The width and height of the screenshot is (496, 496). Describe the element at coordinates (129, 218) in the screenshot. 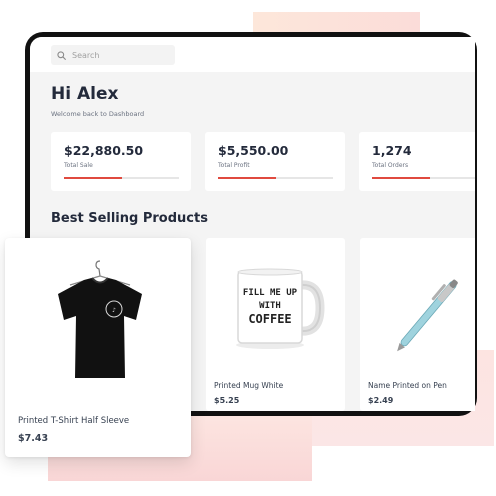

I see `section-title: Best Selling Products` at that location.